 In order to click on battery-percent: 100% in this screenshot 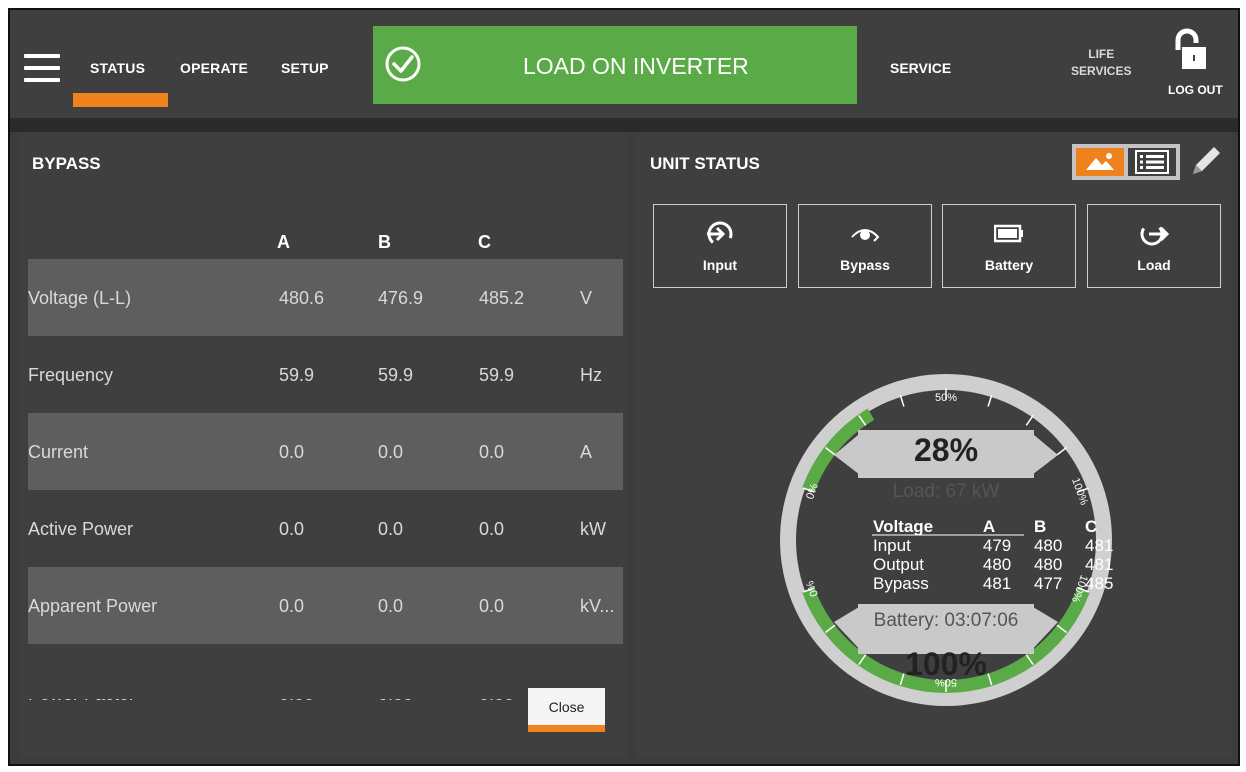, I will do `click(946, 664)`.